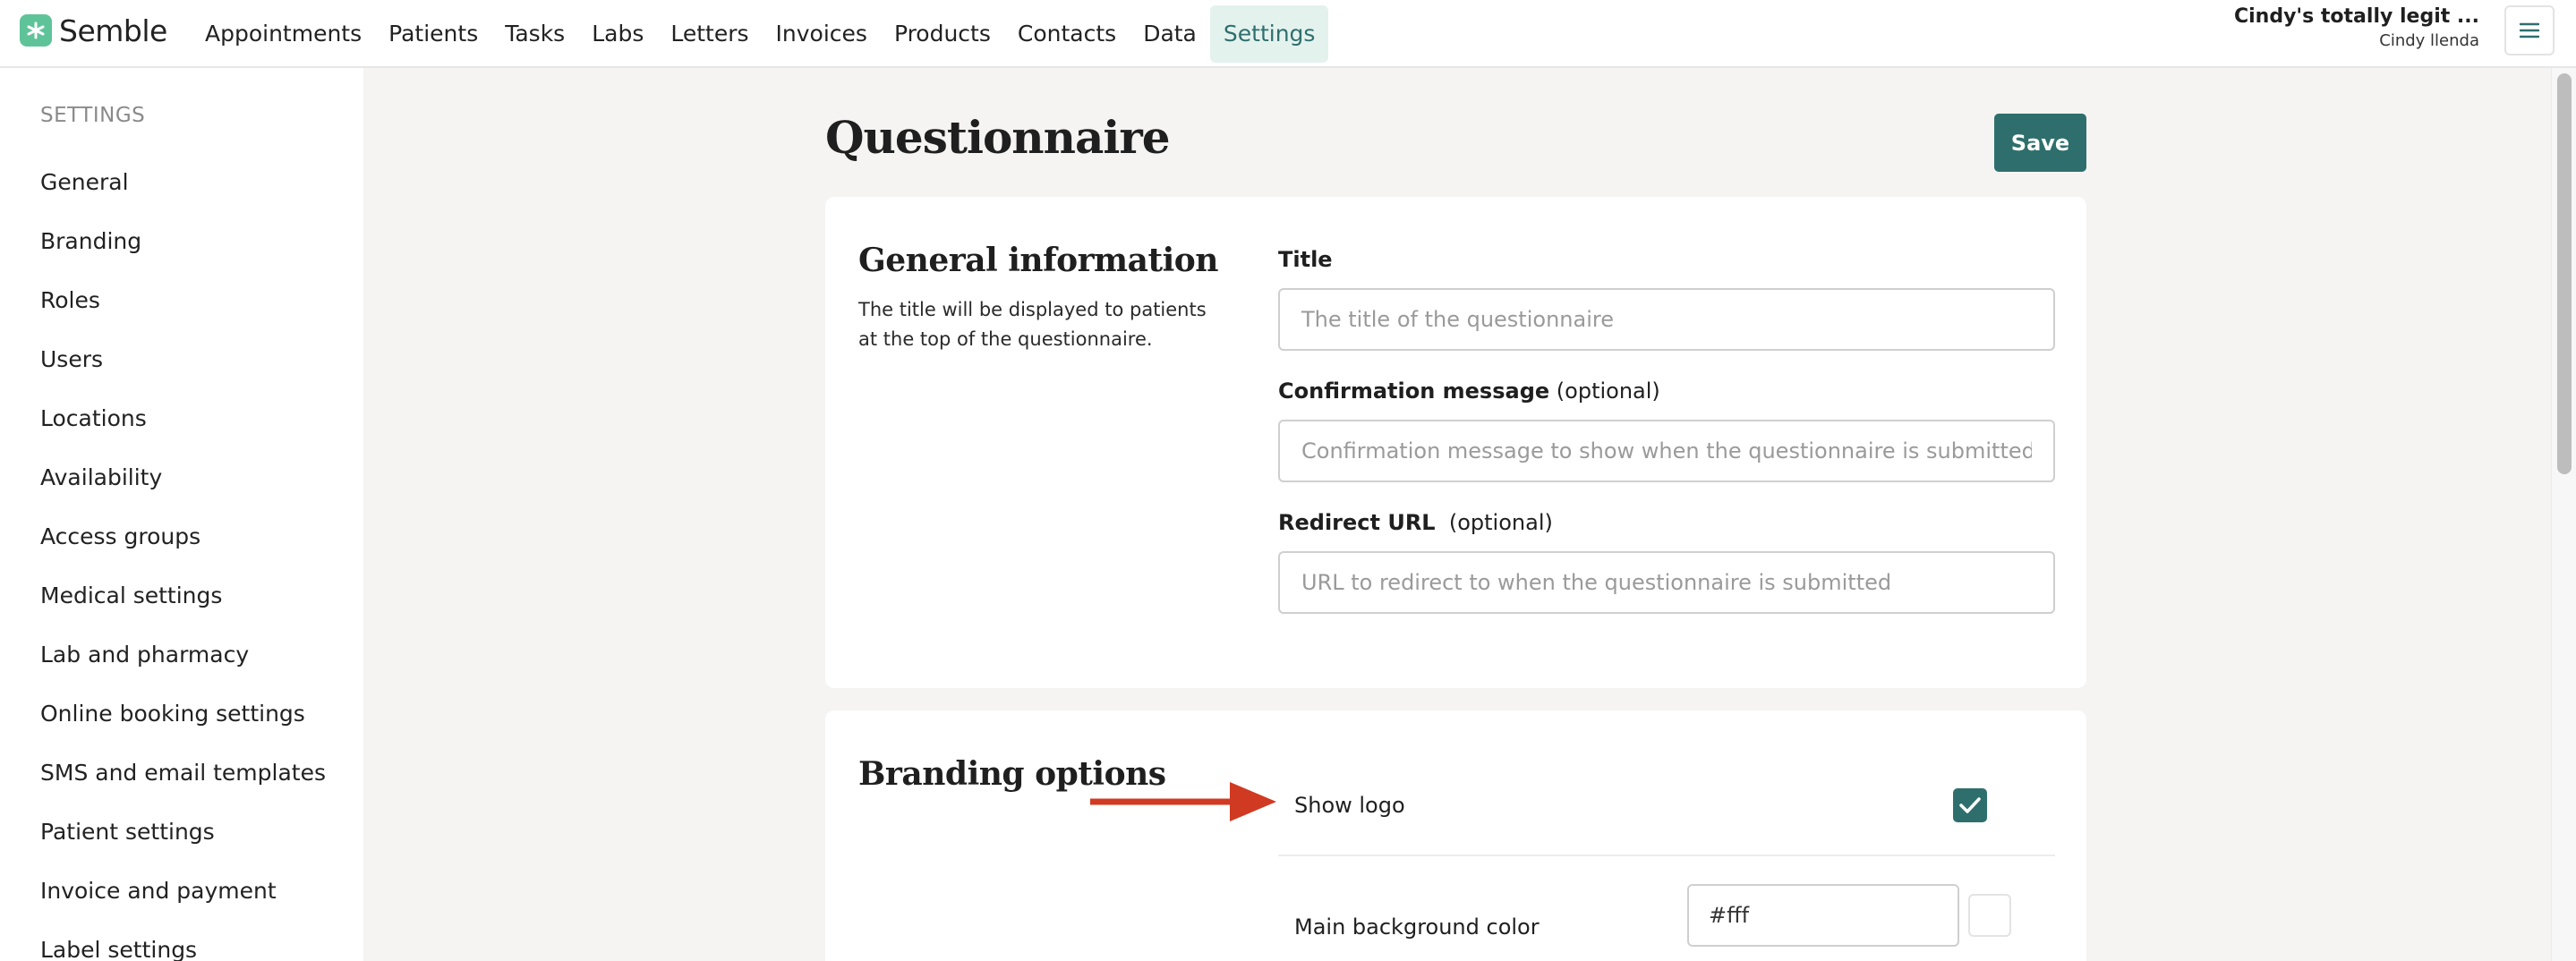 Image resolution: width=2576 pixels, height=961 pixels. I want to click on sidebar-item-medical-settings: Medical settings, so click(183, 609).